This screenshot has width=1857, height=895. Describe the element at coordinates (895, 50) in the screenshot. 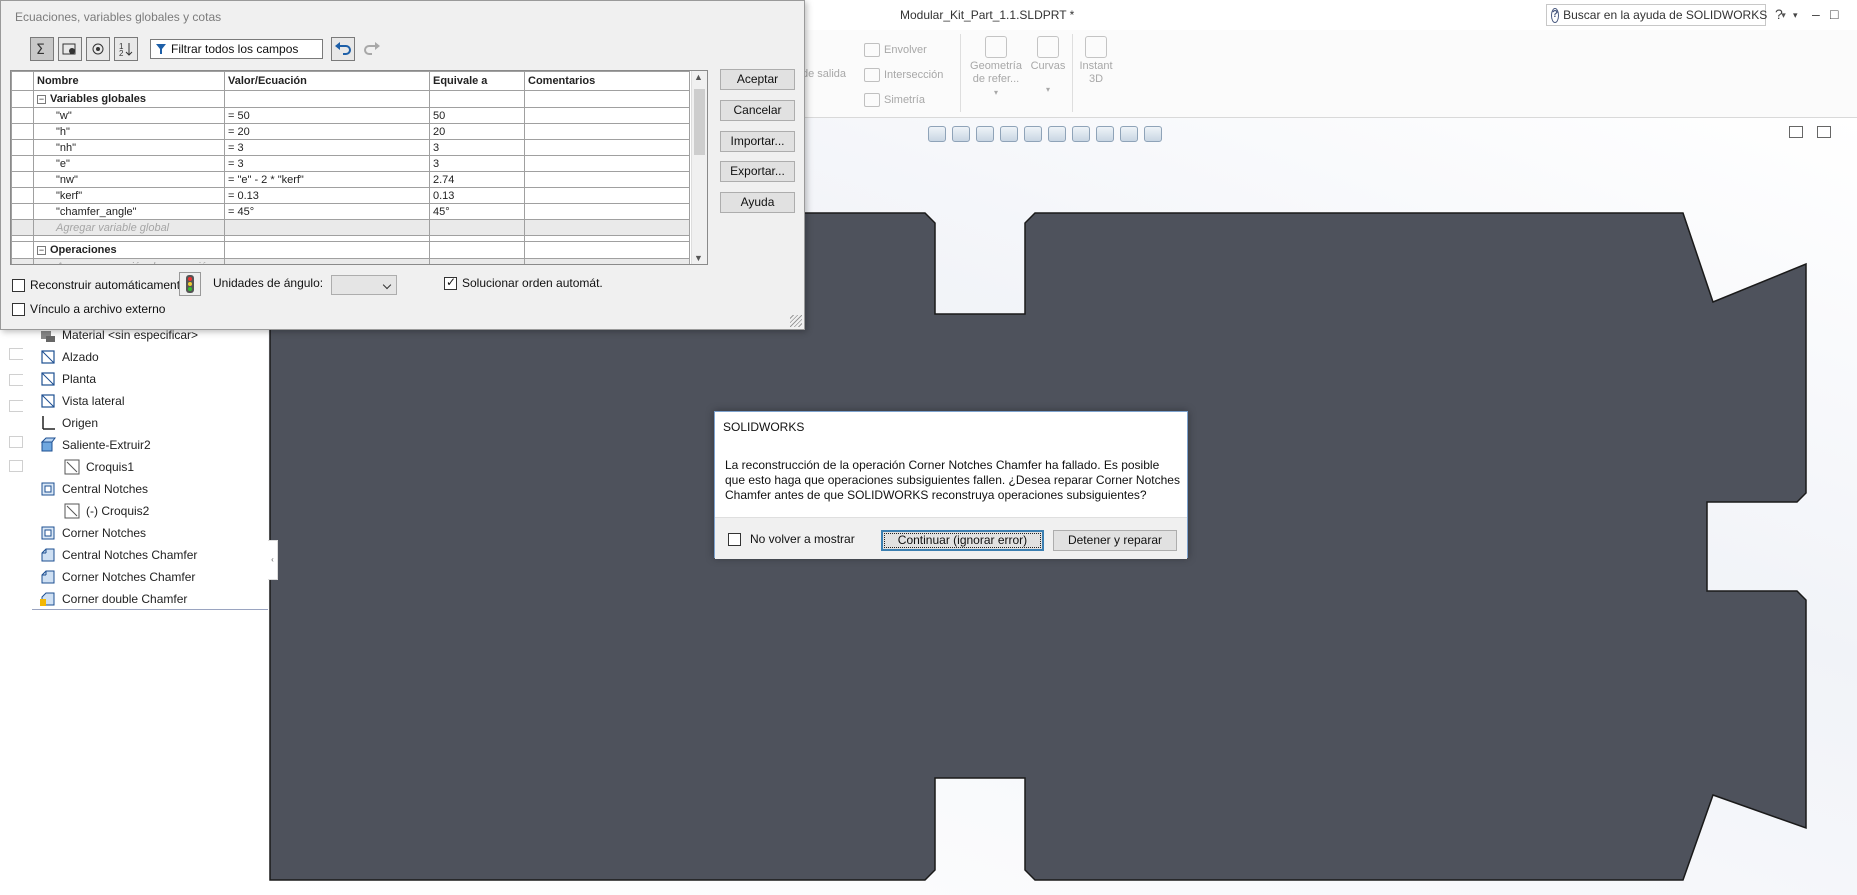

I see `ribbon-envolver: Envolver` at that location.